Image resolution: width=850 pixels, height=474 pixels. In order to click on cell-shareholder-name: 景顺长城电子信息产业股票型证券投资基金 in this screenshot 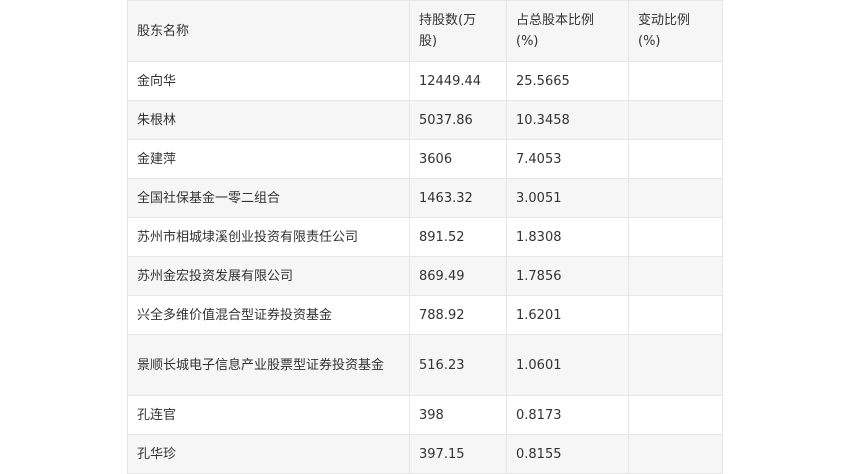, I will do `click(268, 365)`.